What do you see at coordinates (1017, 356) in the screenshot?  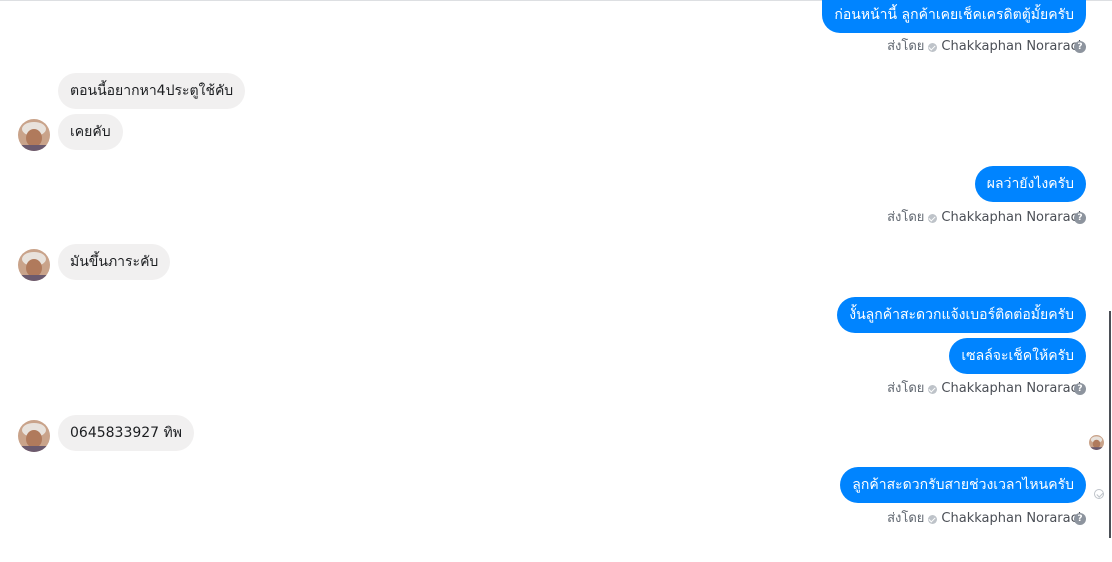 I see `outgoing-message-bubble: เซลล์จะเช็คให้ครับ` at bounding box center [1017, 356].